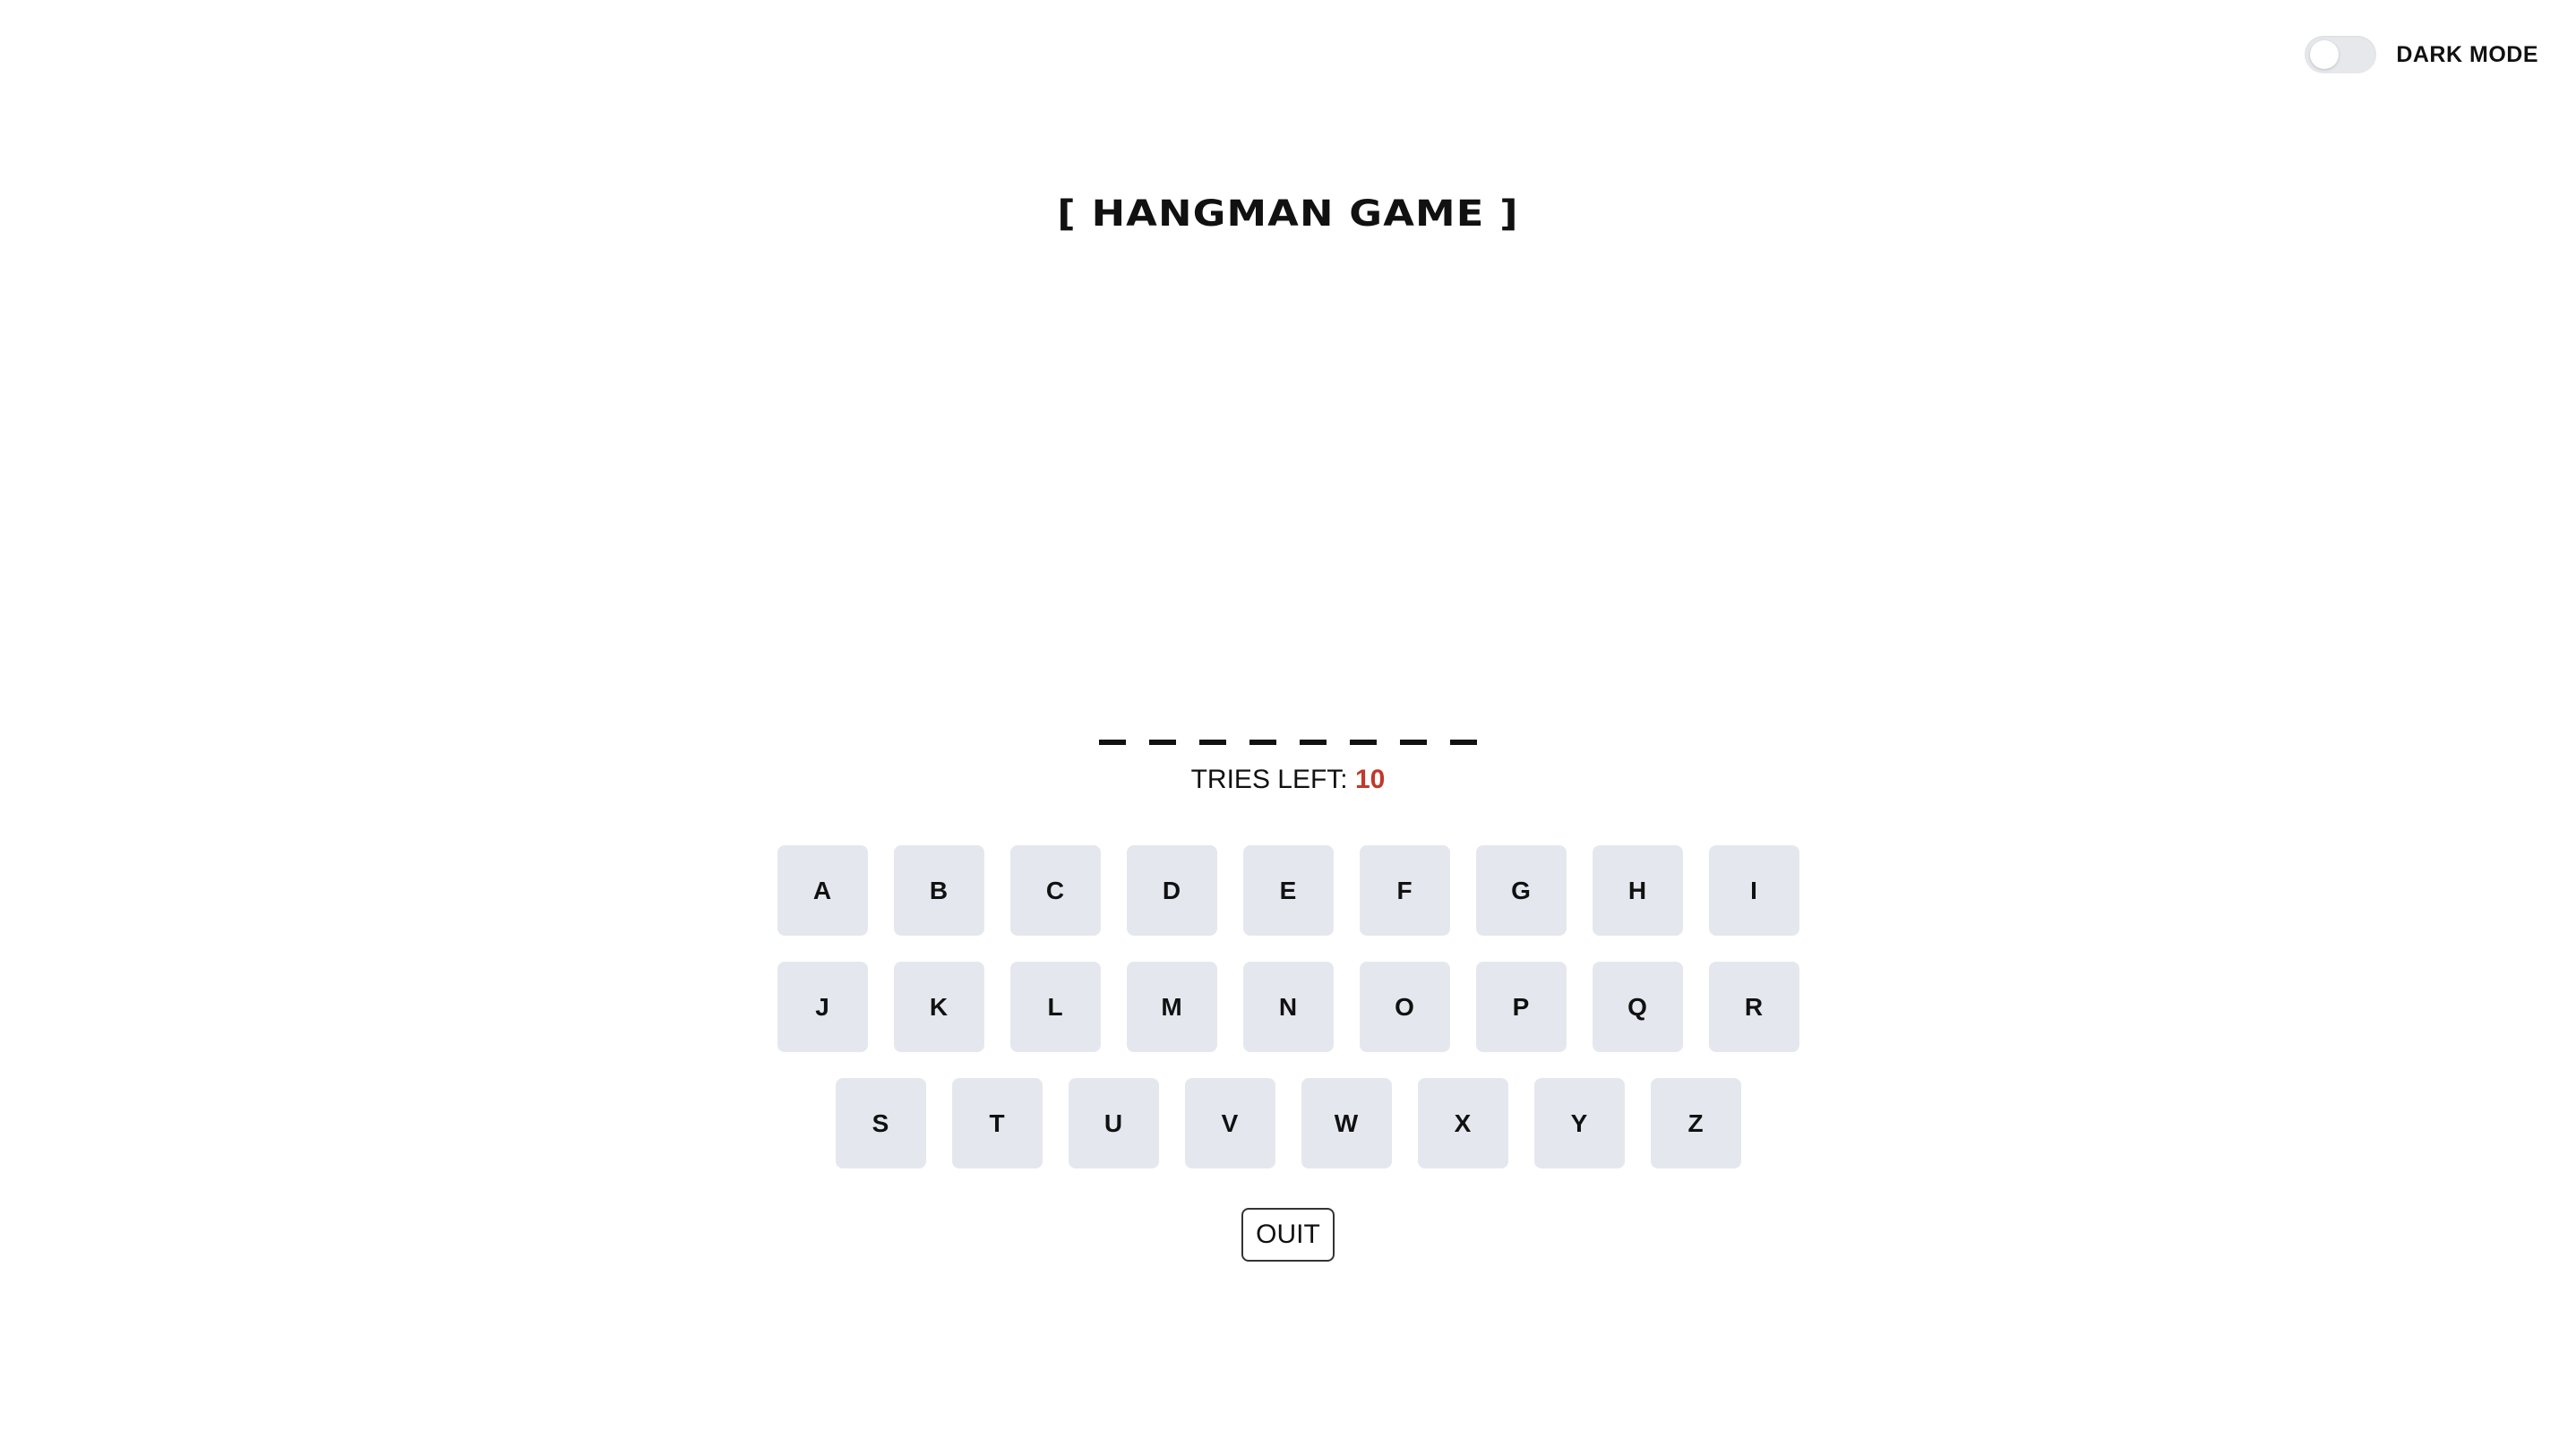  Describe the element at coordinates (822, 1007) in the screenshot. I see `letter-key-j: J` at that location.